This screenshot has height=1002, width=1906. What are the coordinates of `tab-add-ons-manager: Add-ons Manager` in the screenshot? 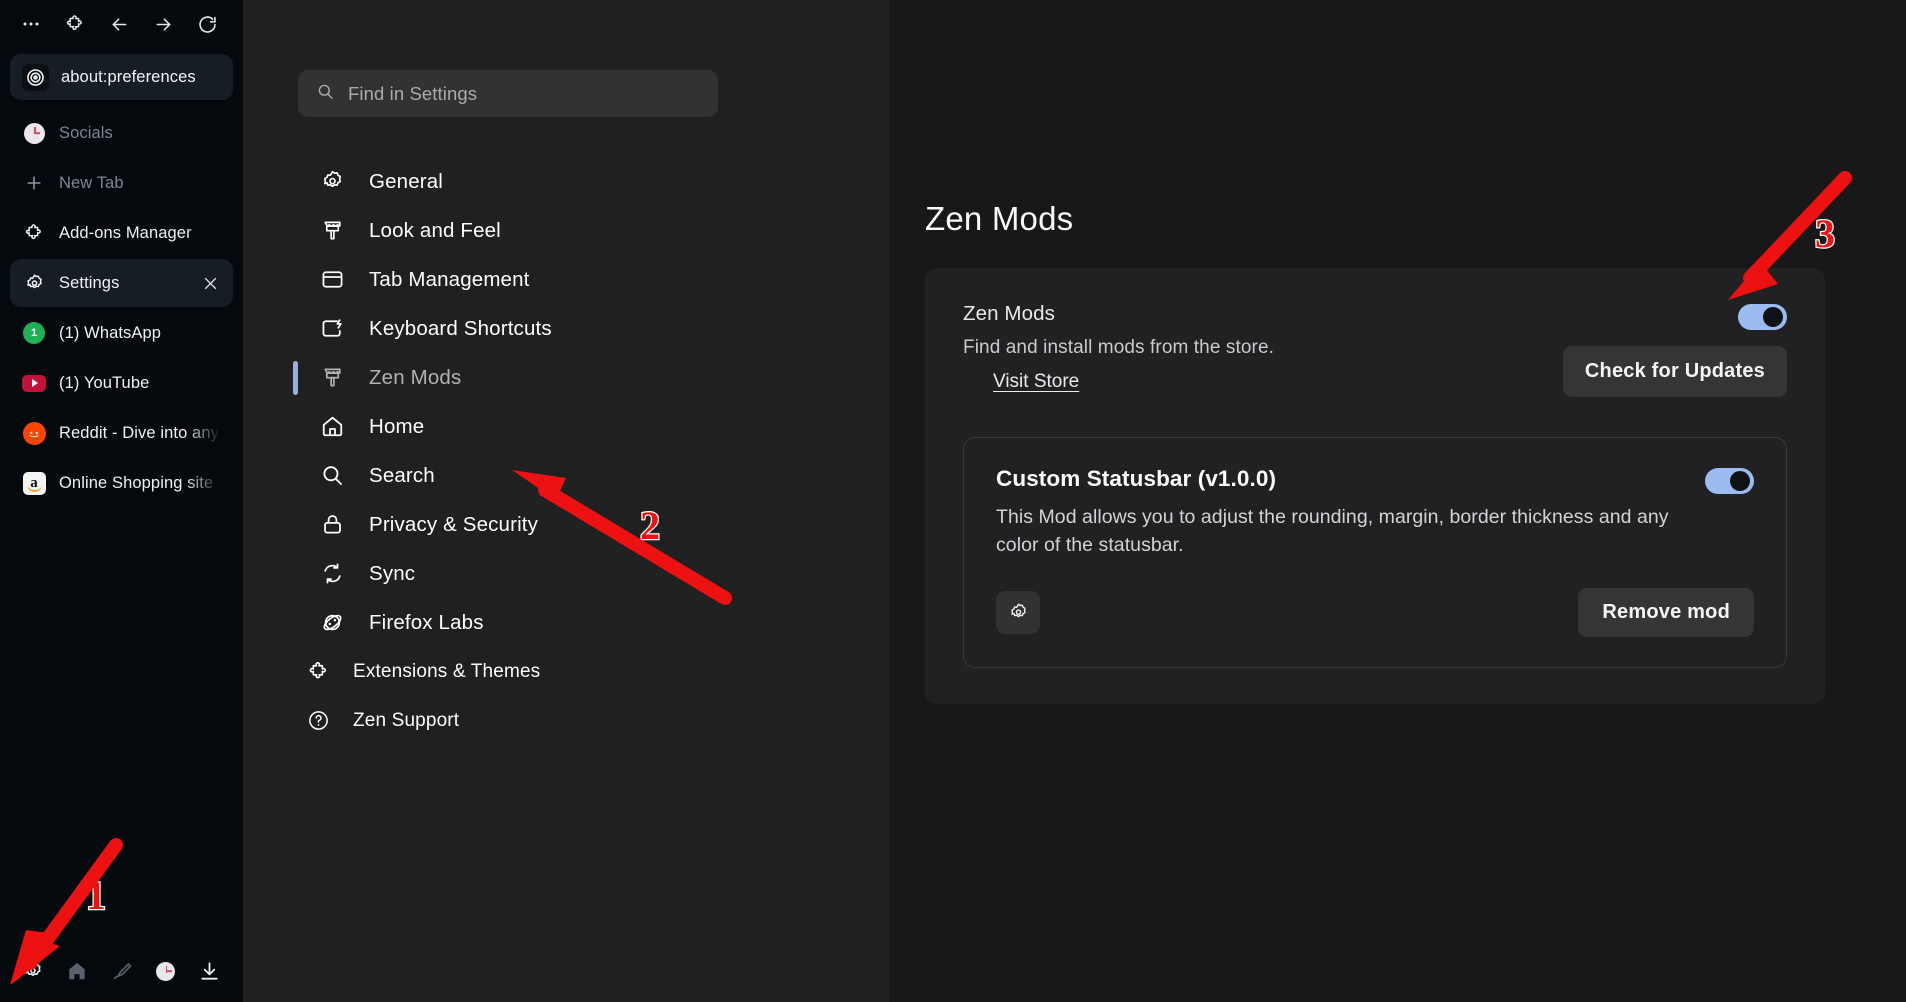 It's located at (121, 233).